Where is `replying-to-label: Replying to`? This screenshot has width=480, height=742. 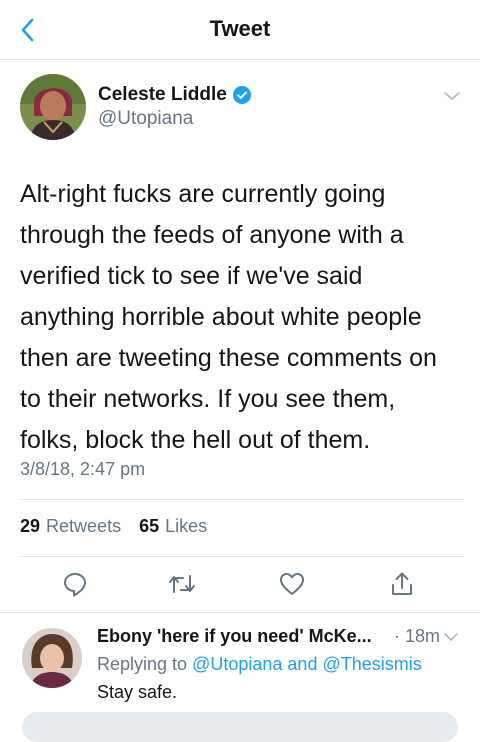
replying-to-label: Replying to is located at coordinates (142, 664).